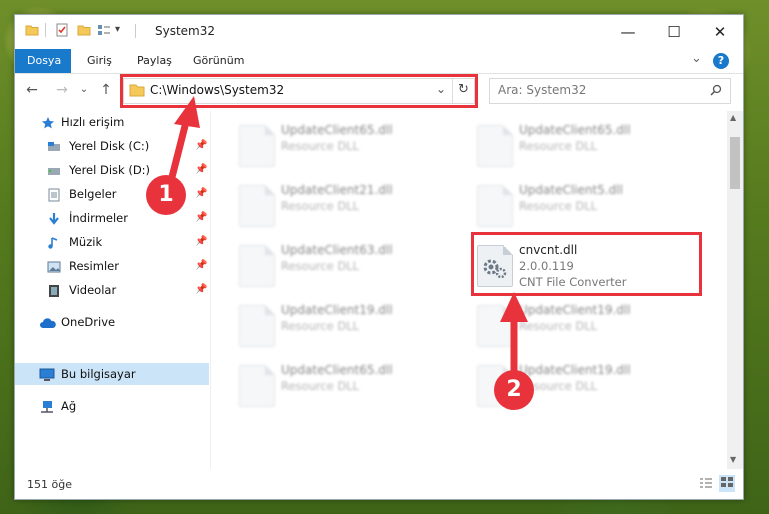  What do you see at coordinates (187, 112) in the screenshot?
I see `arrow-1-head` at bounding box center [187, 112].